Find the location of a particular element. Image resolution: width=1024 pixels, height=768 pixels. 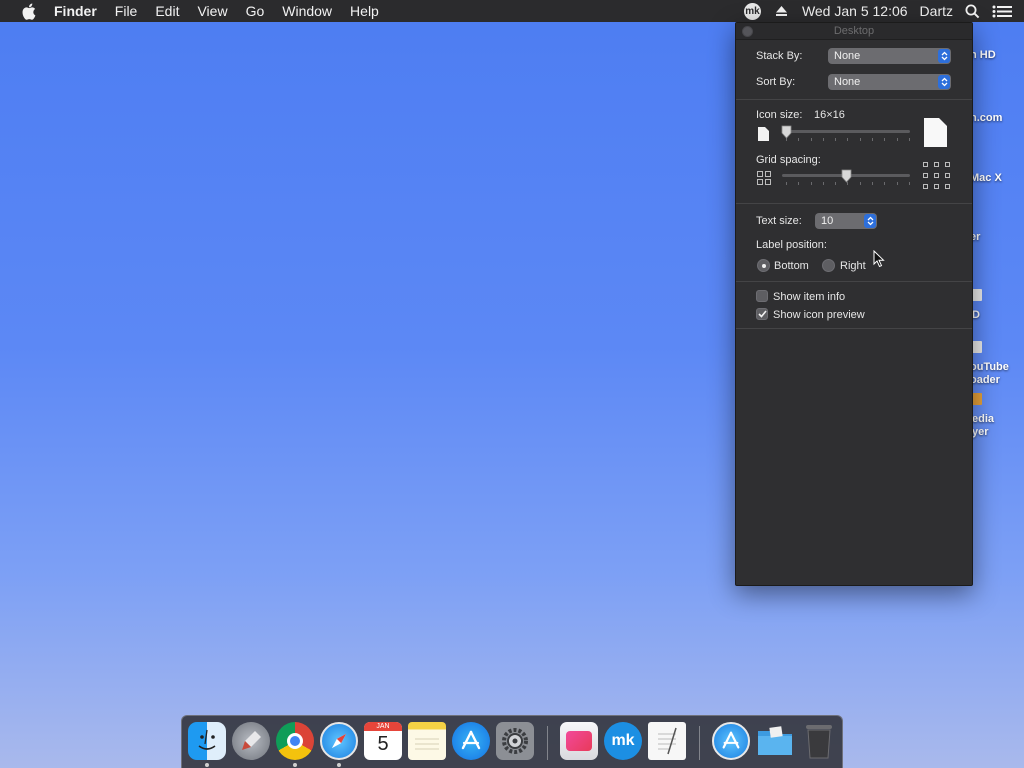

stack-by-value: None is located at coordinates (847, 56).